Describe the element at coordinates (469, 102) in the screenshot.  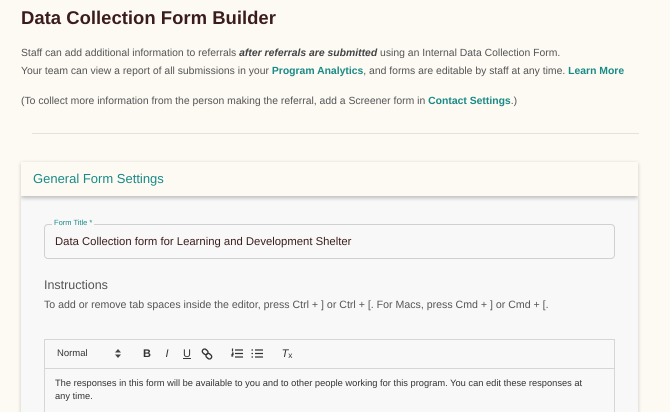
I see `text-link: Contact Settings` at that location.